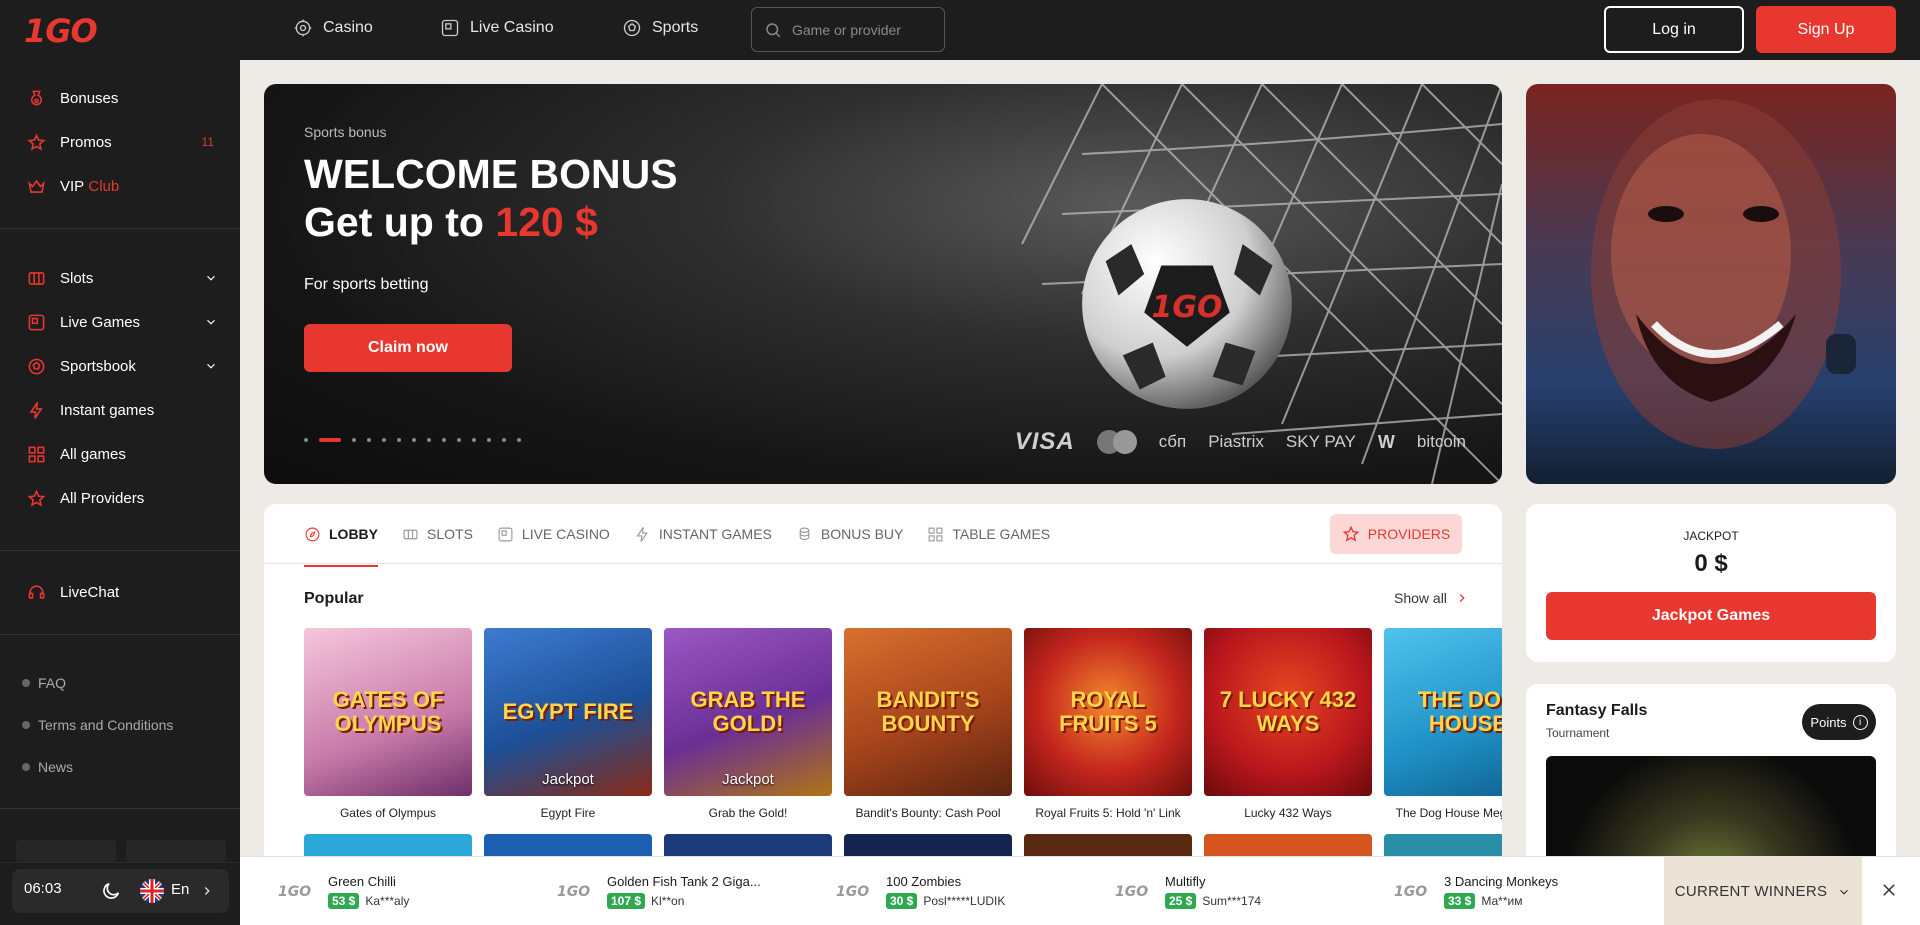 Image resolution: width=1920 pixels, height=925 pixels. Describe the element at coordinates (111, 891) in the screenshot. I see `moon-icon` at that location.